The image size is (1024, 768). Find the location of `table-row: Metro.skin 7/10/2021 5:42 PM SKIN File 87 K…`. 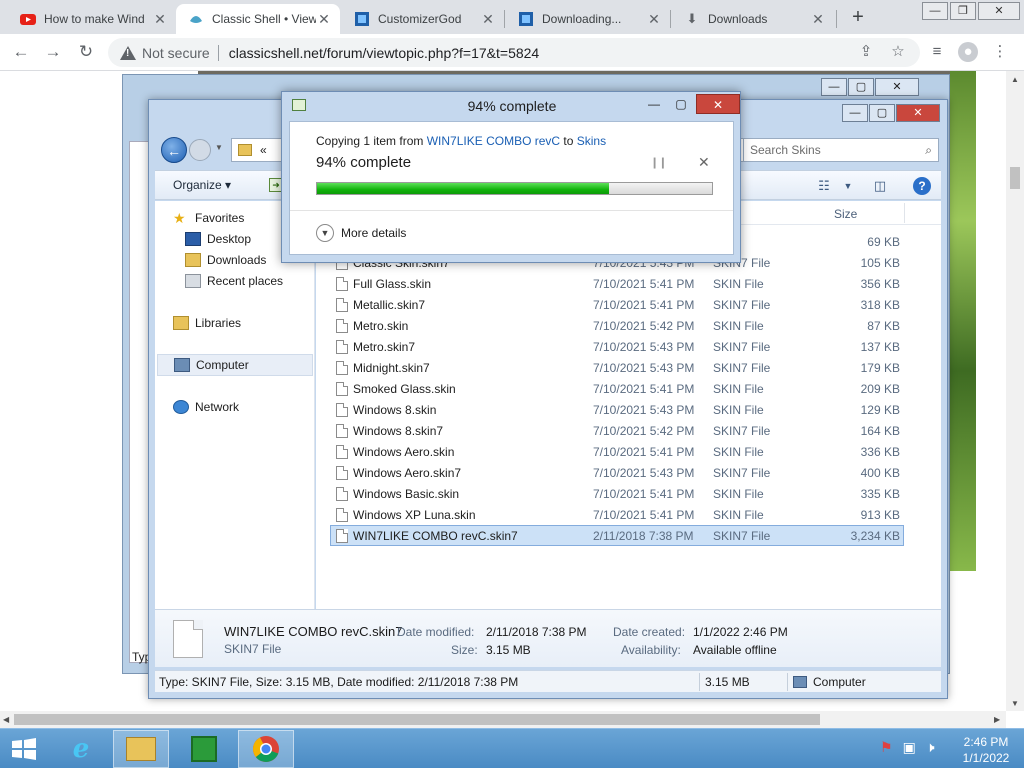

table-row: Metro.skin 7/10/2021 5:42 PM SKIN File 87 K… is located at coordinates (617, 325).